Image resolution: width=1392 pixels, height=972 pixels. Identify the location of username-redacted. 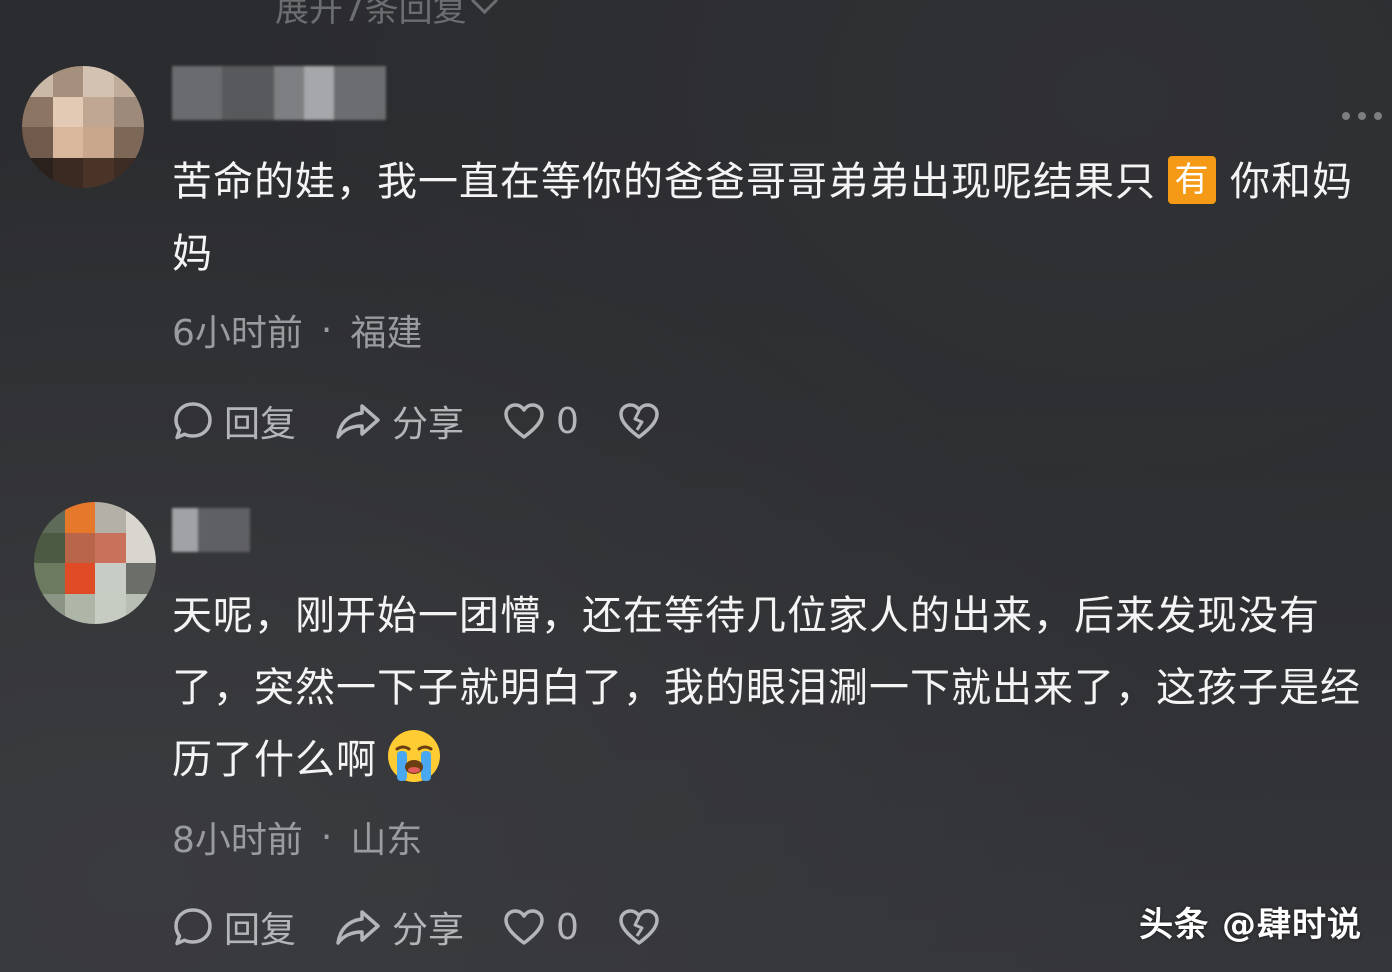
(211, 530).